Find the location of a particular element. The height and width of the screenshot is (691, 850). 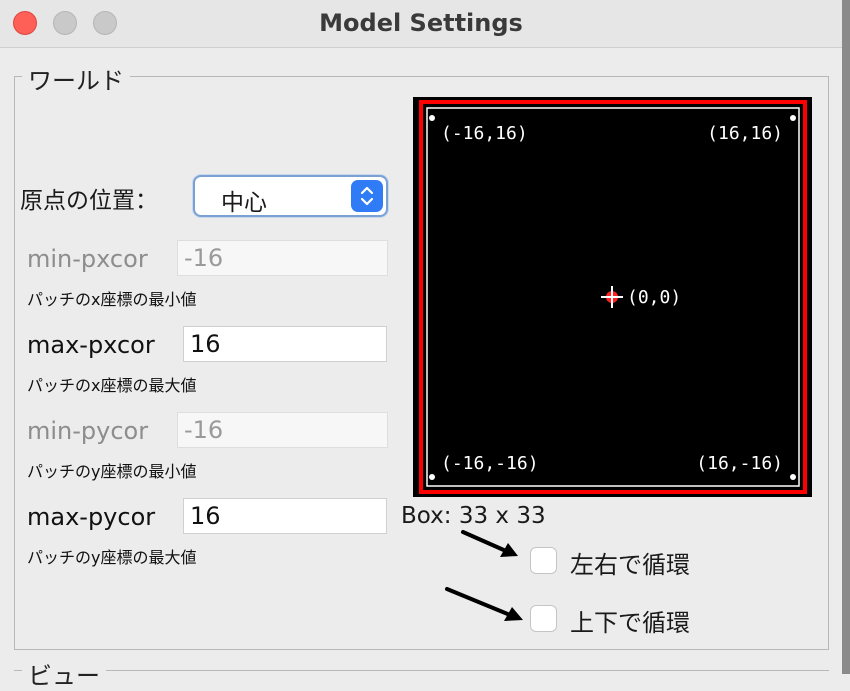

max-pycor-label: max-pycor is located at coordinates (91, 517).